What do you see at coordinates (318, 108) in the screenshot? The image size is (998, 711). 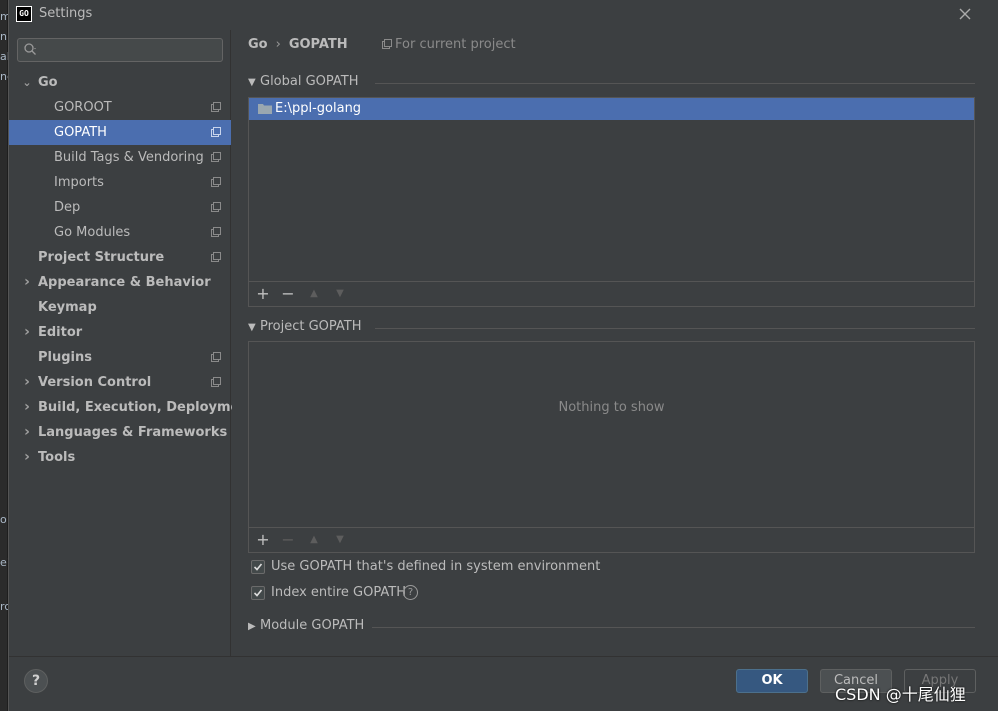 I see `gopath-entry-path: E:\ppl-golang` at bounding box center [318, 108].